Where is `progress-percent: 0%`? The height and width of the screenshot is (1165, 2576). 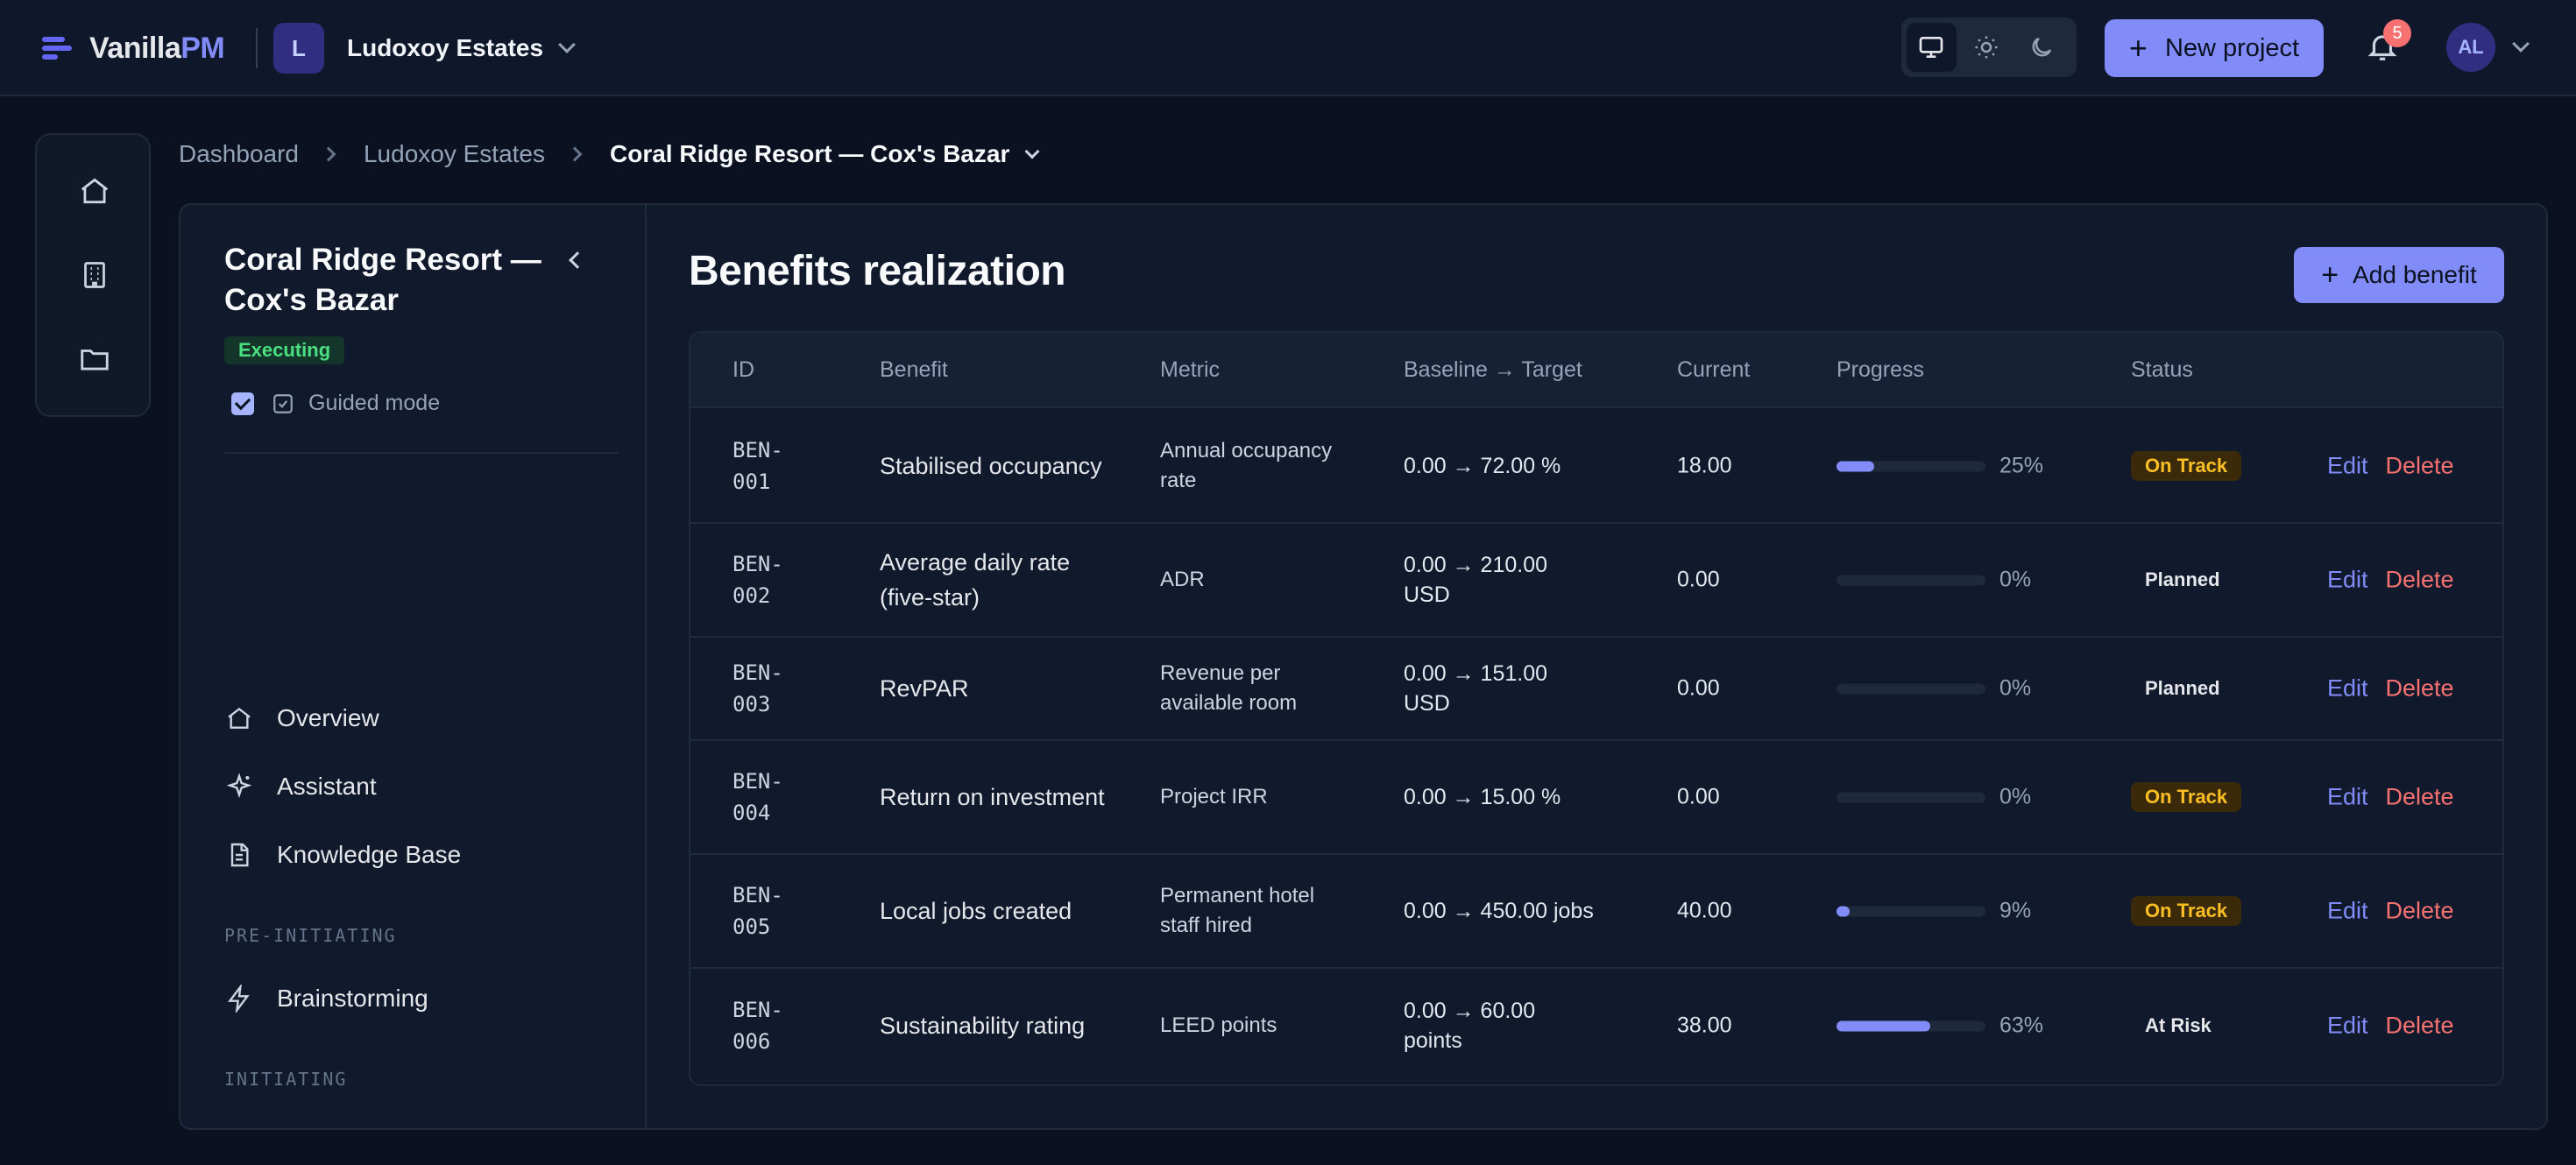
progress-percent: 0% is located at coordinates (2015, 796).